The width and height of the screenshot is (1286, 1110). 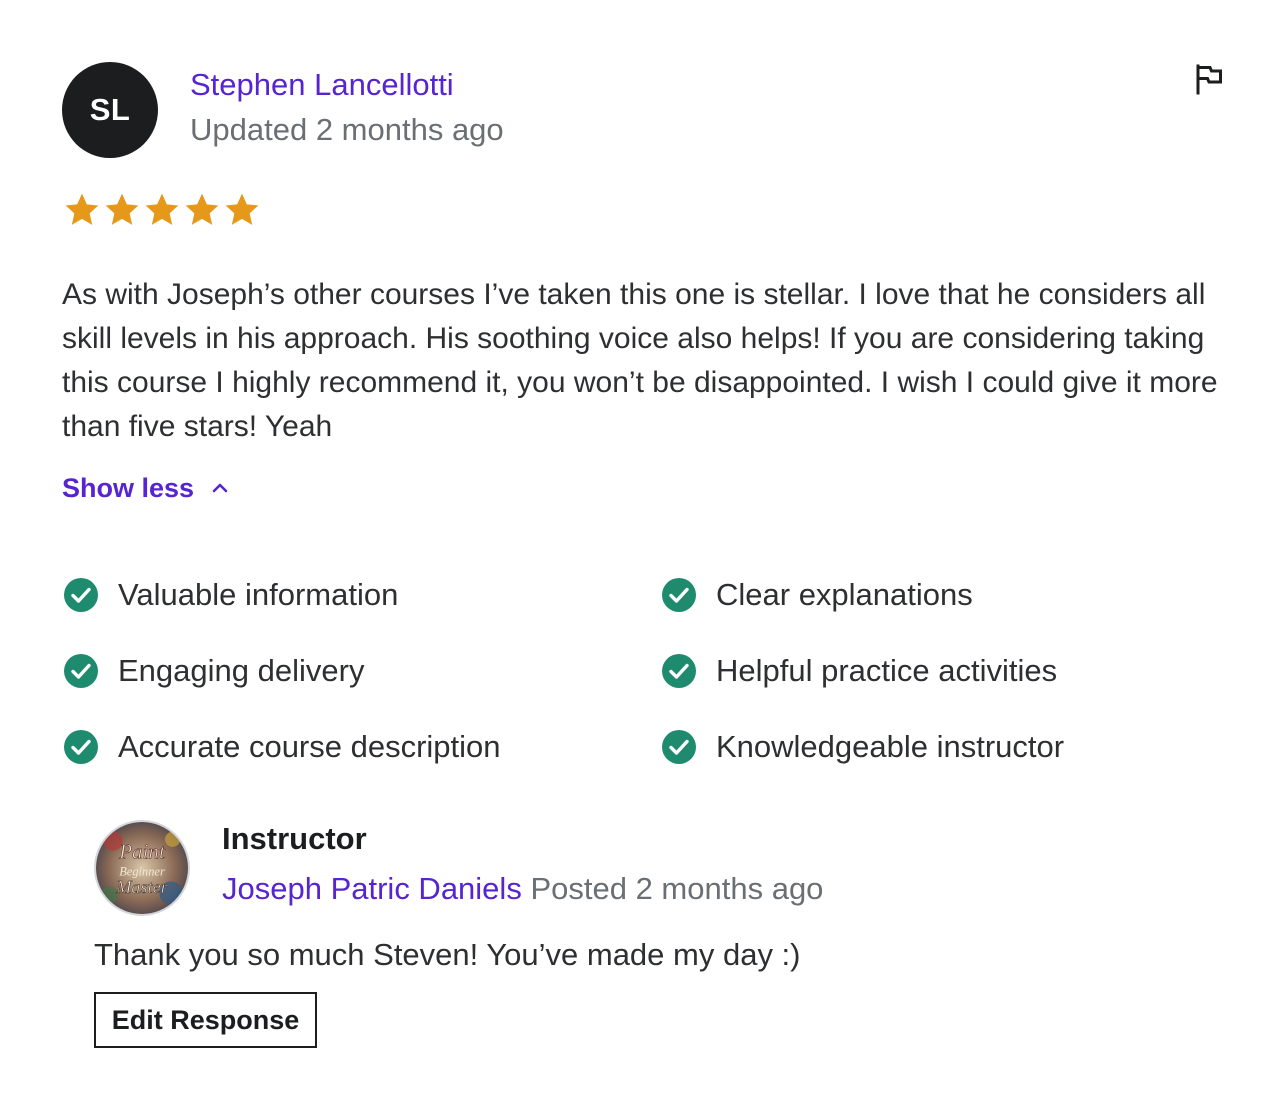 I want to click on feedback-item: Accurate course description, so click(x=281, y=747).